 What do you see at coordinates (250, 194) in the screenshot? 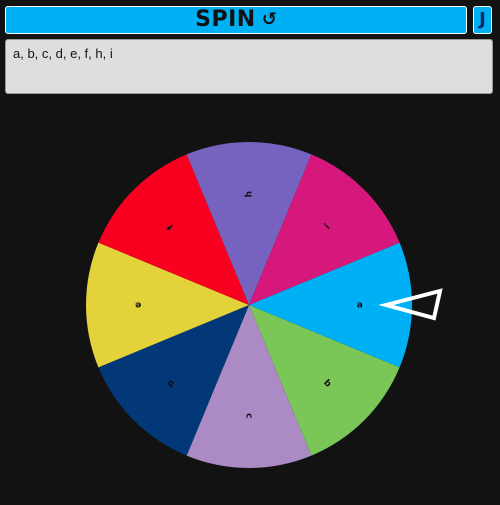
I see `wheel-segment-label-h: h` at bounding box center [250, 194].